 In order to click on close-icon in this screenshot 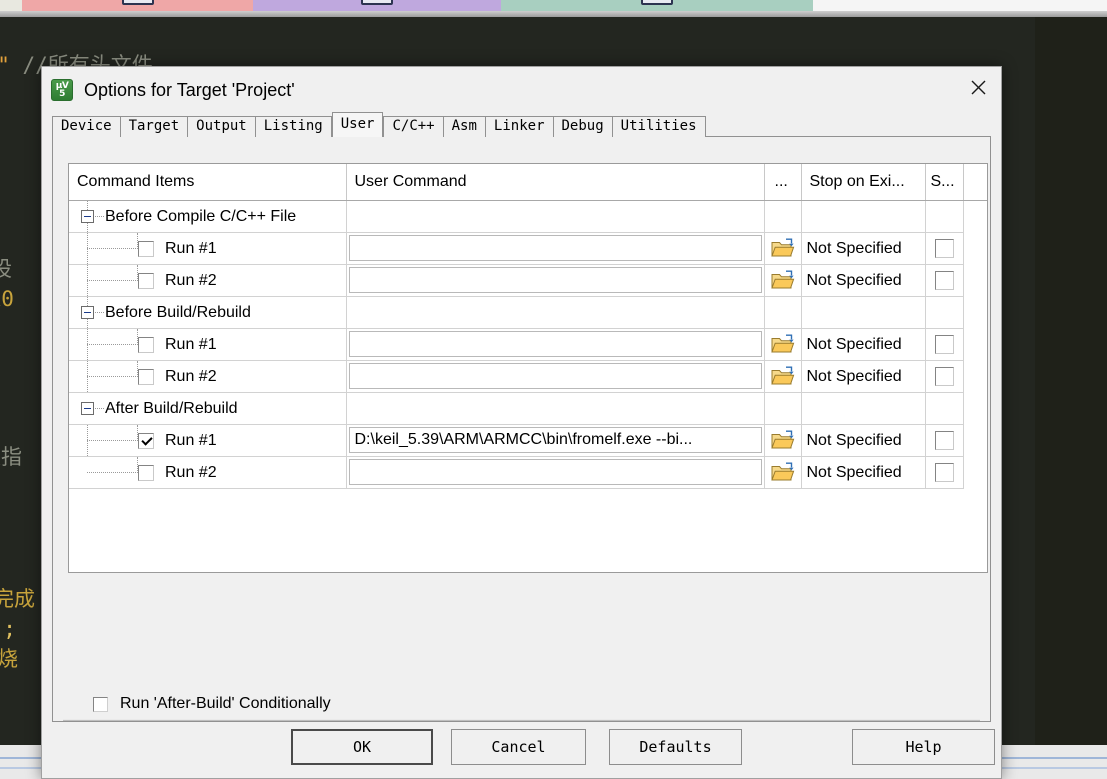, I will do `click(978, 87)`.